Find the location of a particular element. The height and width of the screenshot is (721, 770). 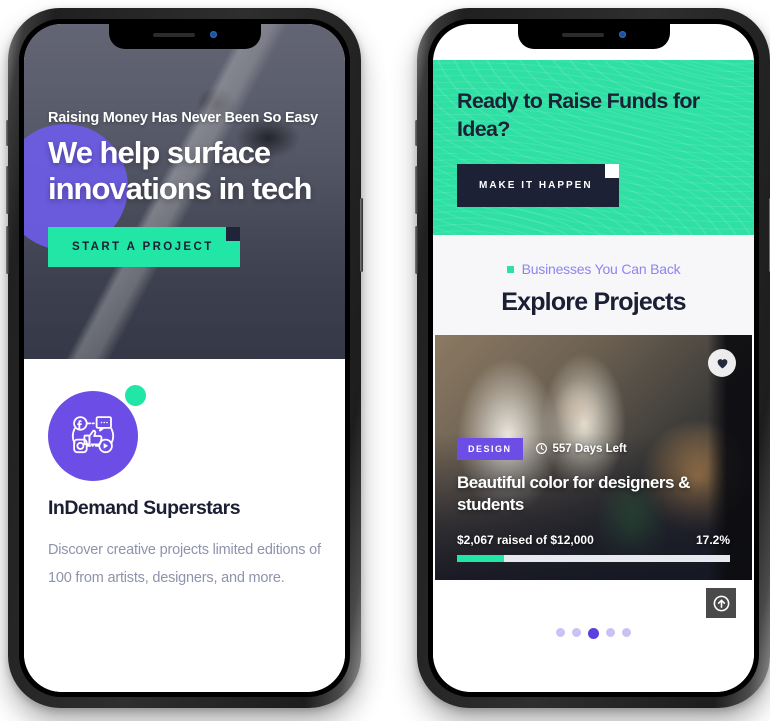

section-eyebrow-label: Businesses You Can Back is located at coordinates (601, 269).